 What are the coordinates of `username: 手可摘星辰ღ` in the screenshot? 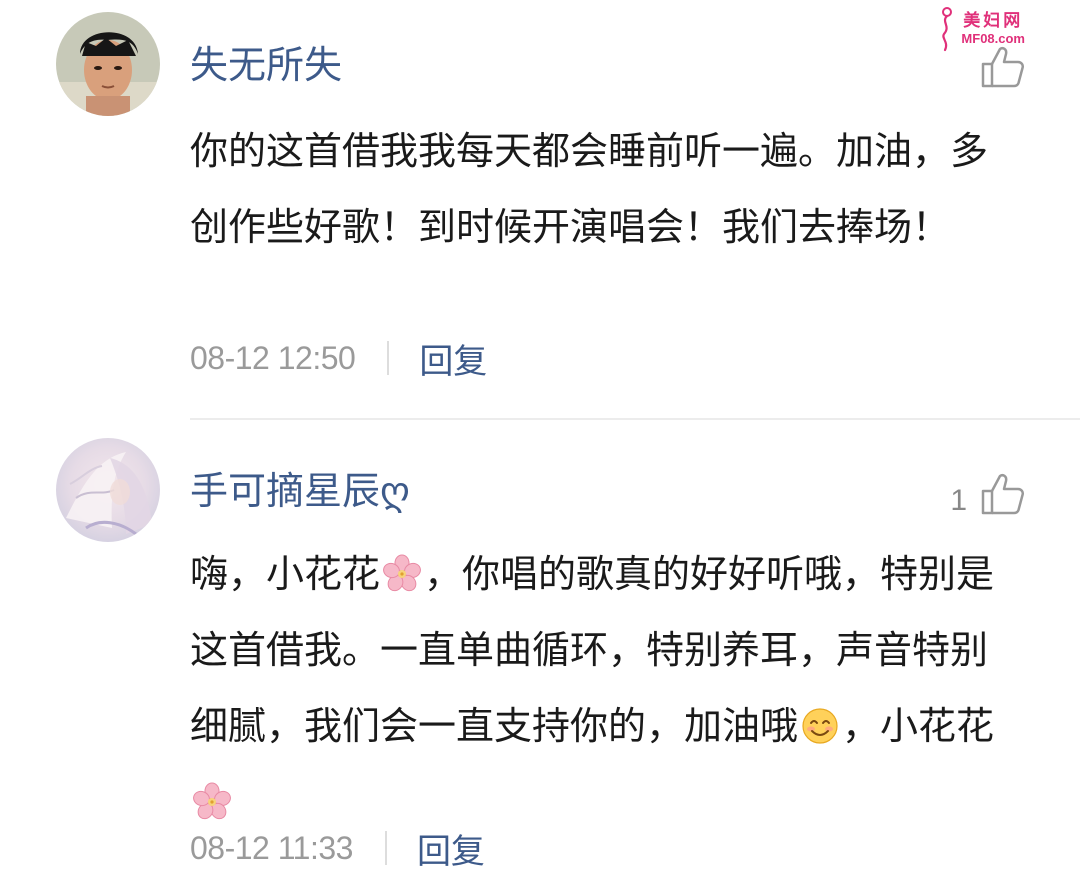 It's located at (300, 491).